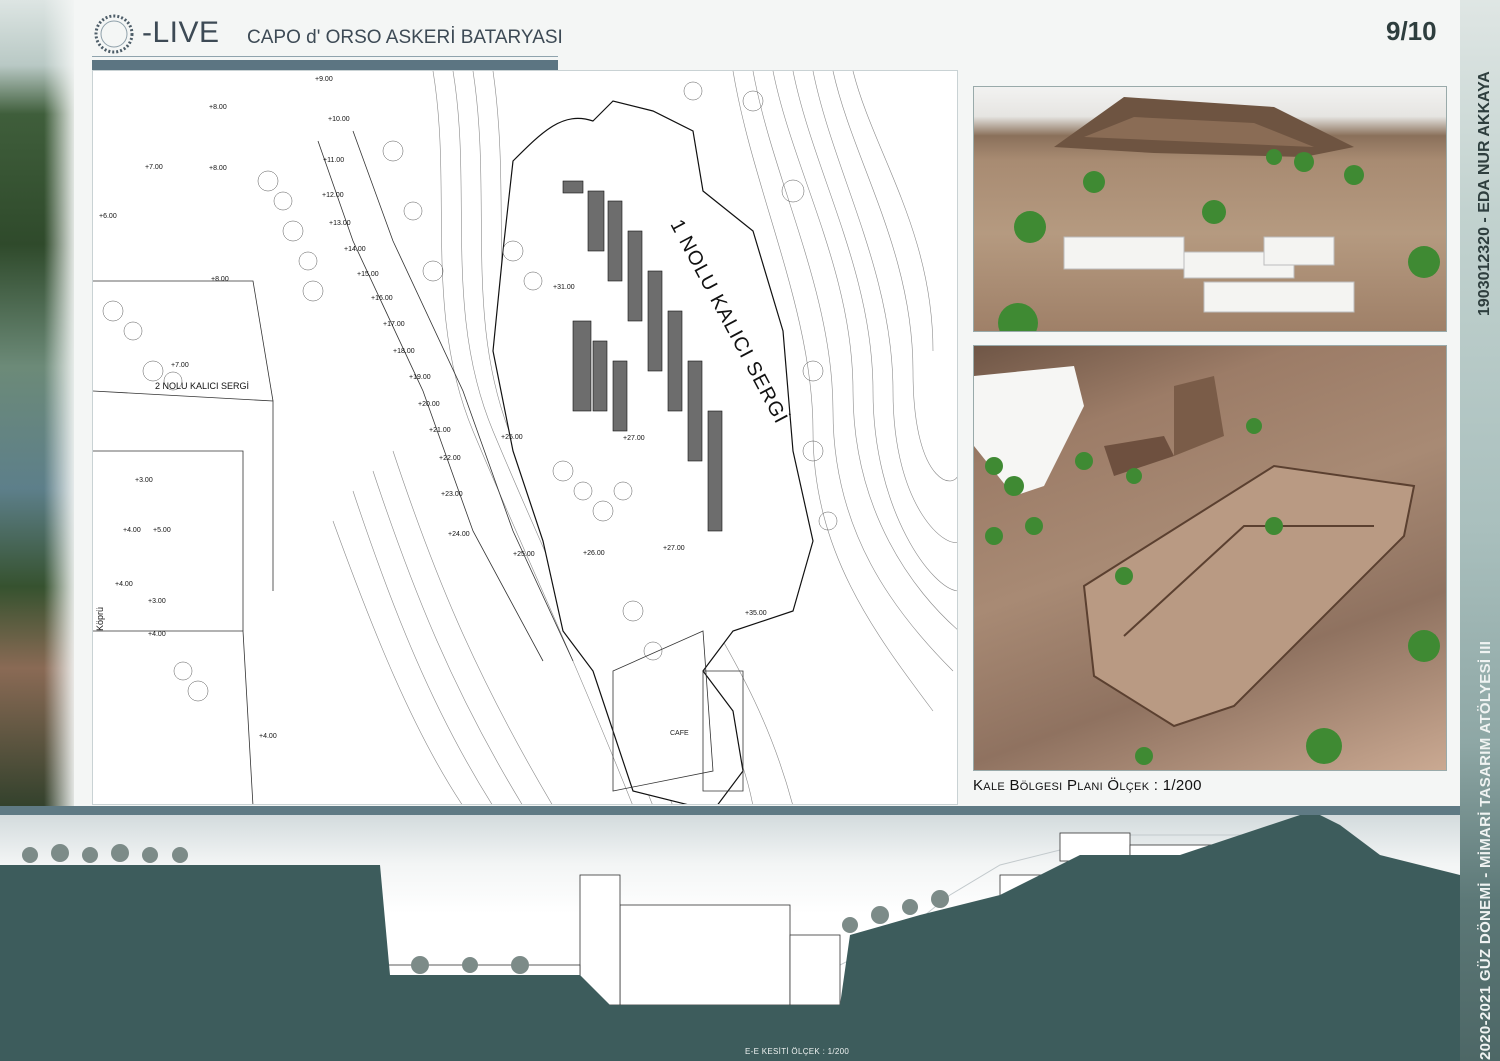 The image size is (1500, 1061). Describe the element at coordinates (37, 407) in the screenshot. I see `left-edge-photo` at that location.